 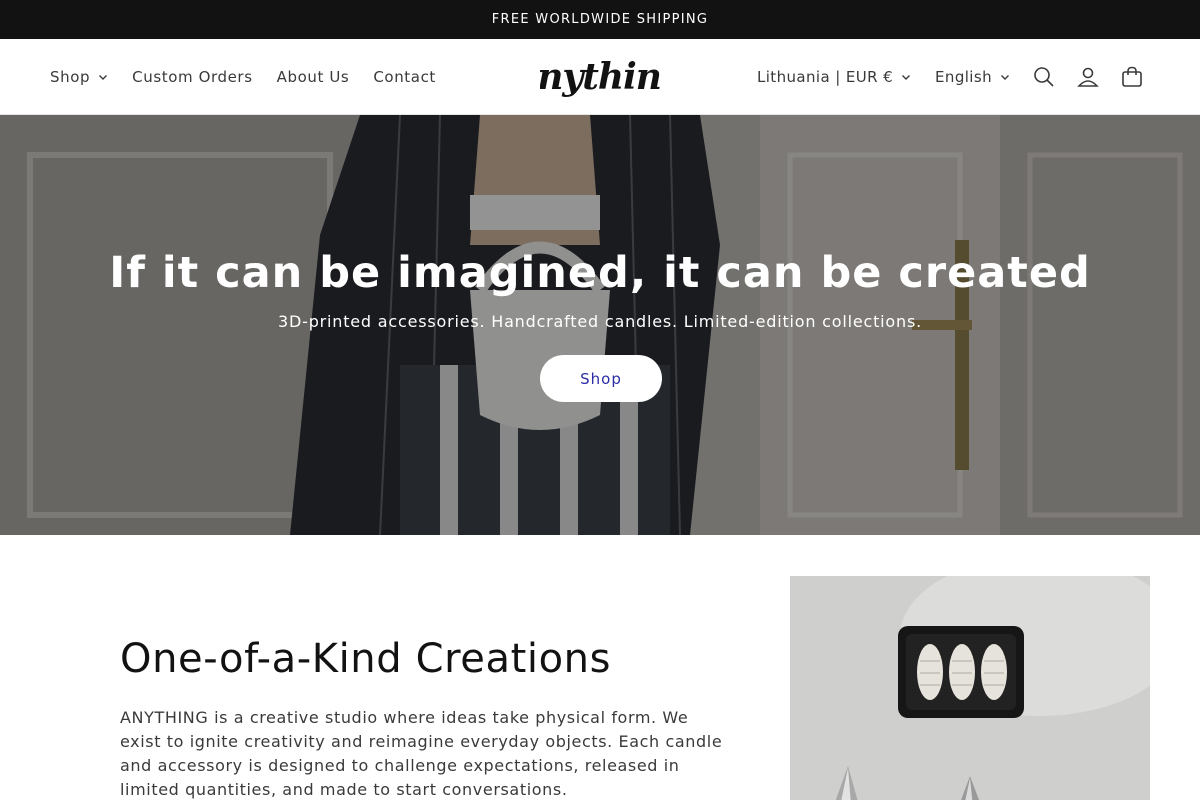 I want to click on account-button, so click(x=1088, y=77).